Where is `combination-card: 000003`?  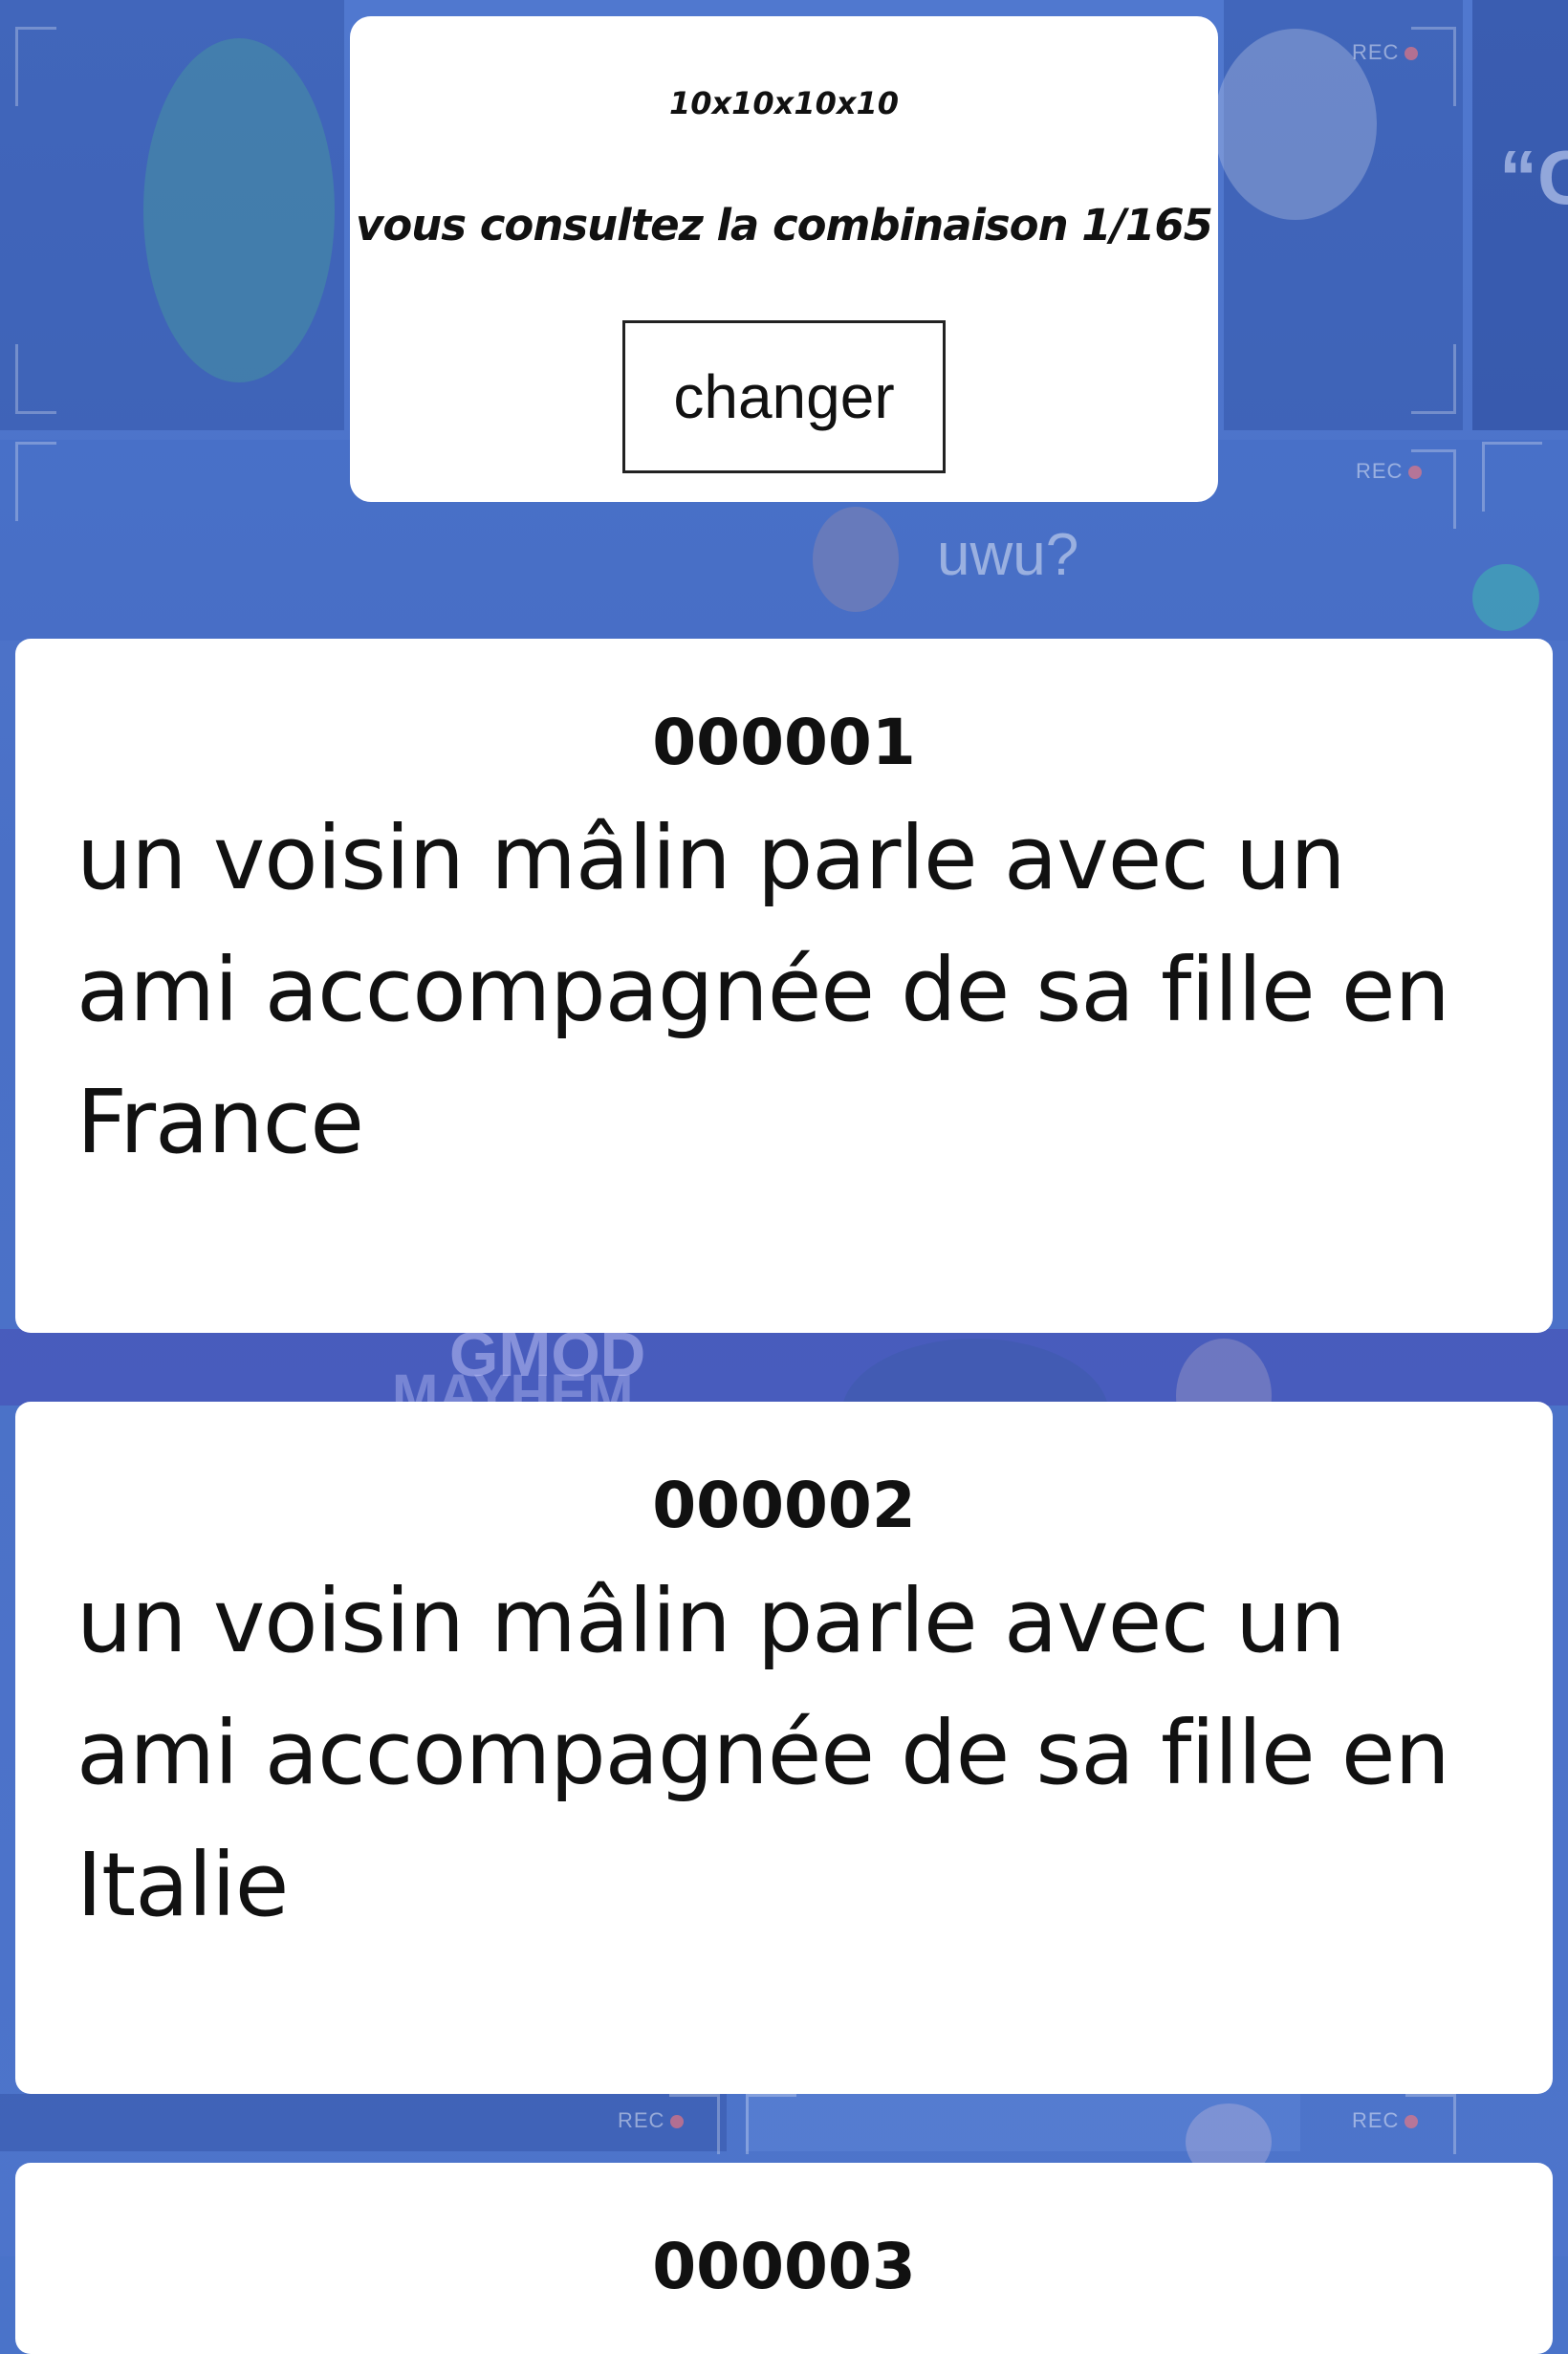
combination-card: 000003 is located at coordinates (784, 2258).